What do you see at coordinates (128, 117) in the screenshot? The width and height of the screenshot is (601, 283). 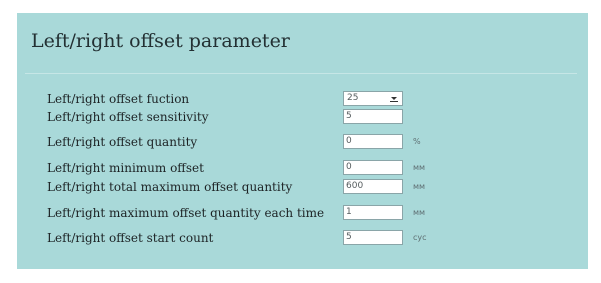 I see `offset-sensitivity-label: Left/right offset sensitivity` at bounding box center [128, 117].